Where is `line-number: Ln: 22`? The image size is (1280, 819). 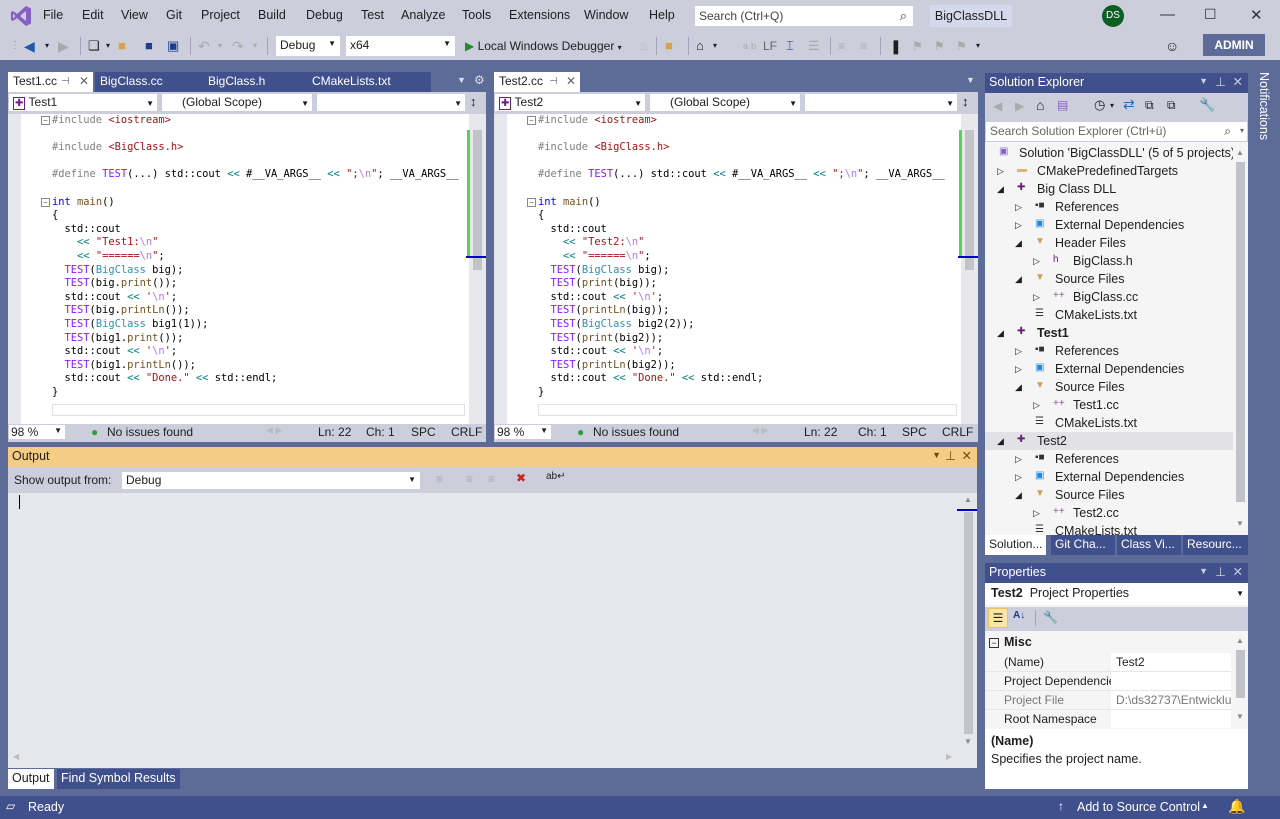 line-number: Ln: 22 is located at coordinates (334, 432).